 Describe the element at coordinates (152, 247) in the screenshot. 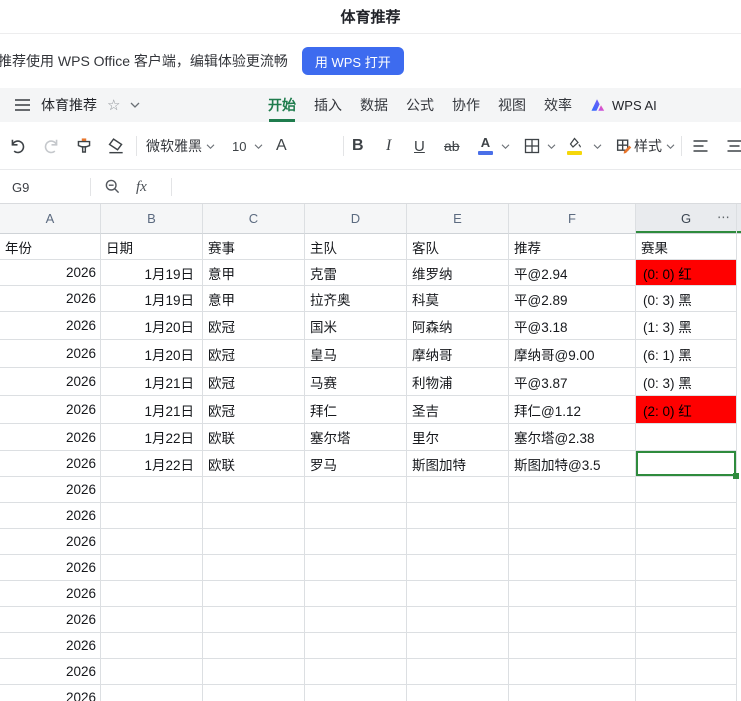

I see `field-header-cell: 日期` at that location.